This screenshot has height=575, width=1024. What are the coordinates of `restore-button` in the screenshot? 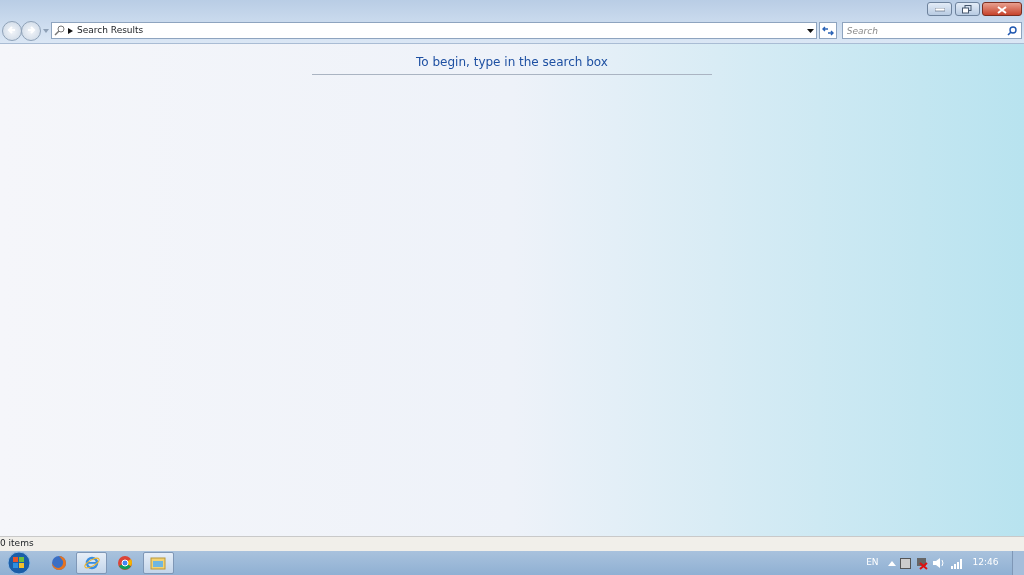 It's located at (967, 9).